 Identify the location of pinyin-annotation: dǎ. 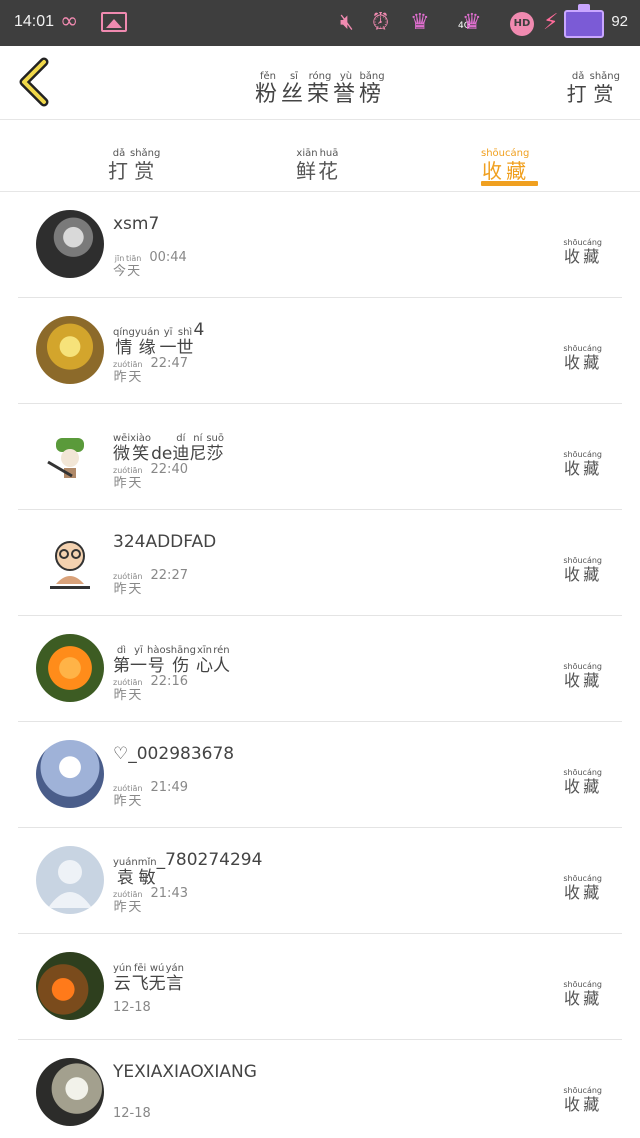
(578, 76).